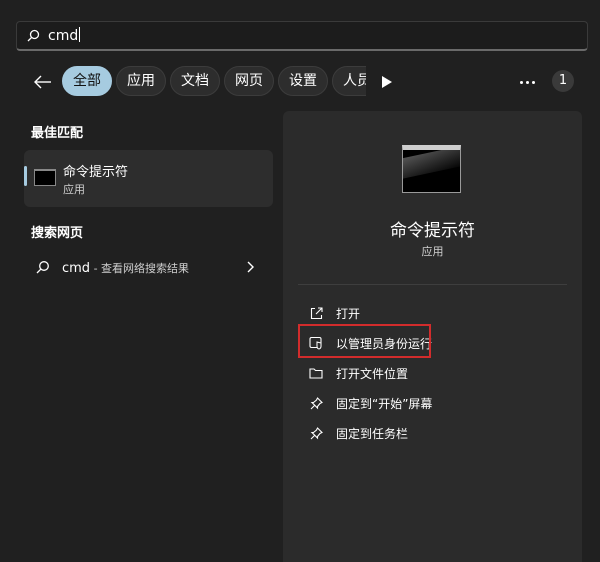 This screenshot has width=600, height=562. What do you see at coordinates (250, 267) in the screenshot?
I see `chevron-right-icon` at bounding box center [250, 267].